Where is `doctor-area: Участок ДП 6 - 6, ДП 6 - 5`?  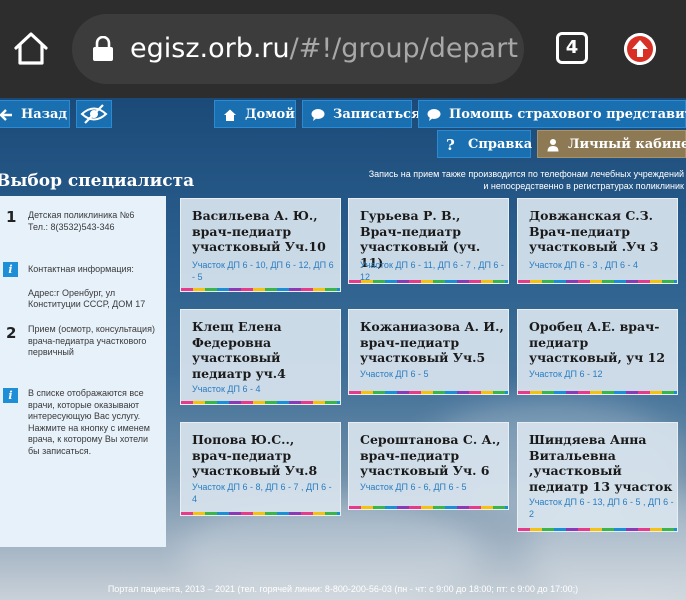 doctor-area: Участок ДП 6 - 6, ДП 6 - 5 is located at coordinates (413, 487).